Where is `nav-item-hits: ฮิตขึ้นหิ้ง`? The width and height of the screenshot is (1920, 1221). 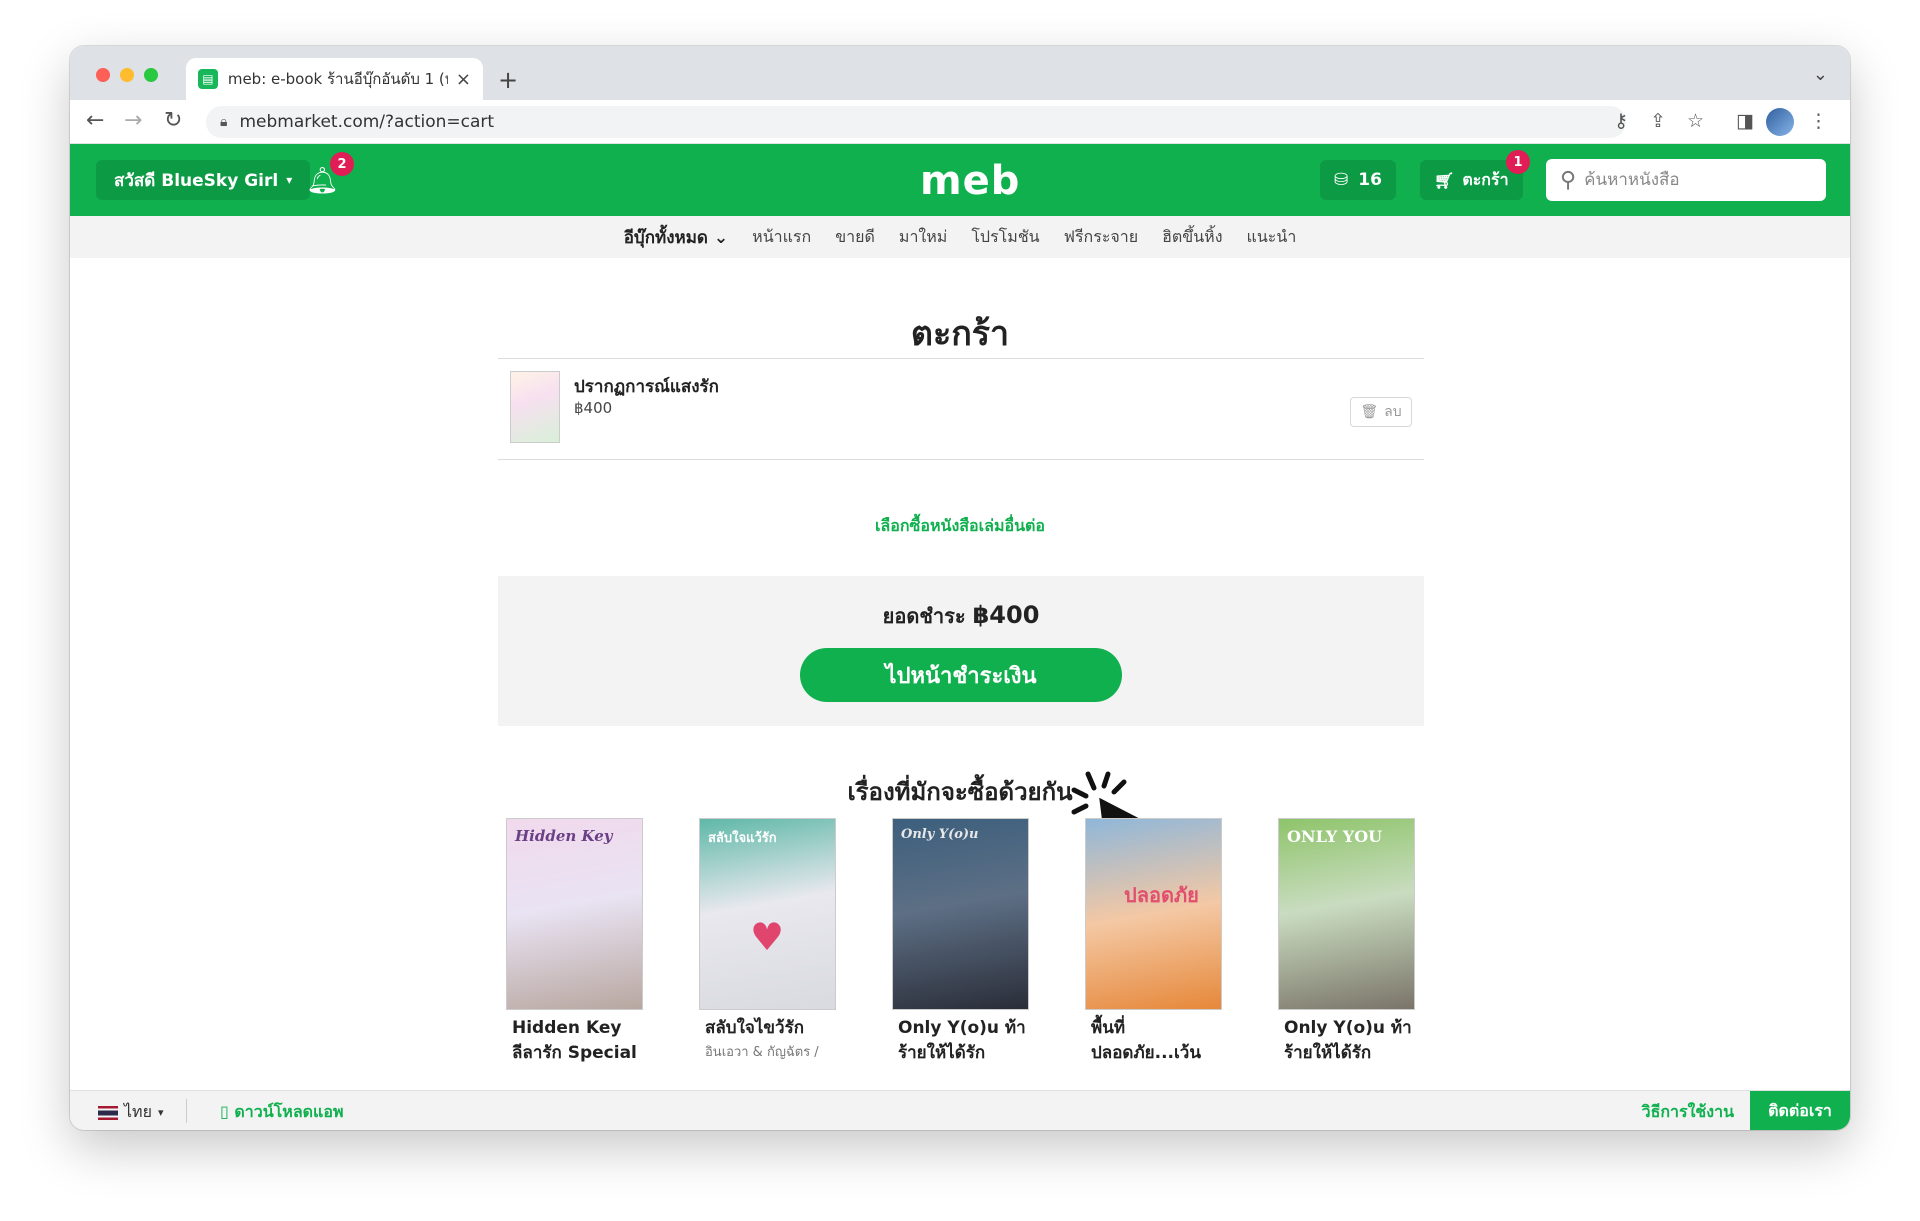 nav-item-hits: ฮิตขึ้นหิ้ง is located at coordinates (1192, 237).